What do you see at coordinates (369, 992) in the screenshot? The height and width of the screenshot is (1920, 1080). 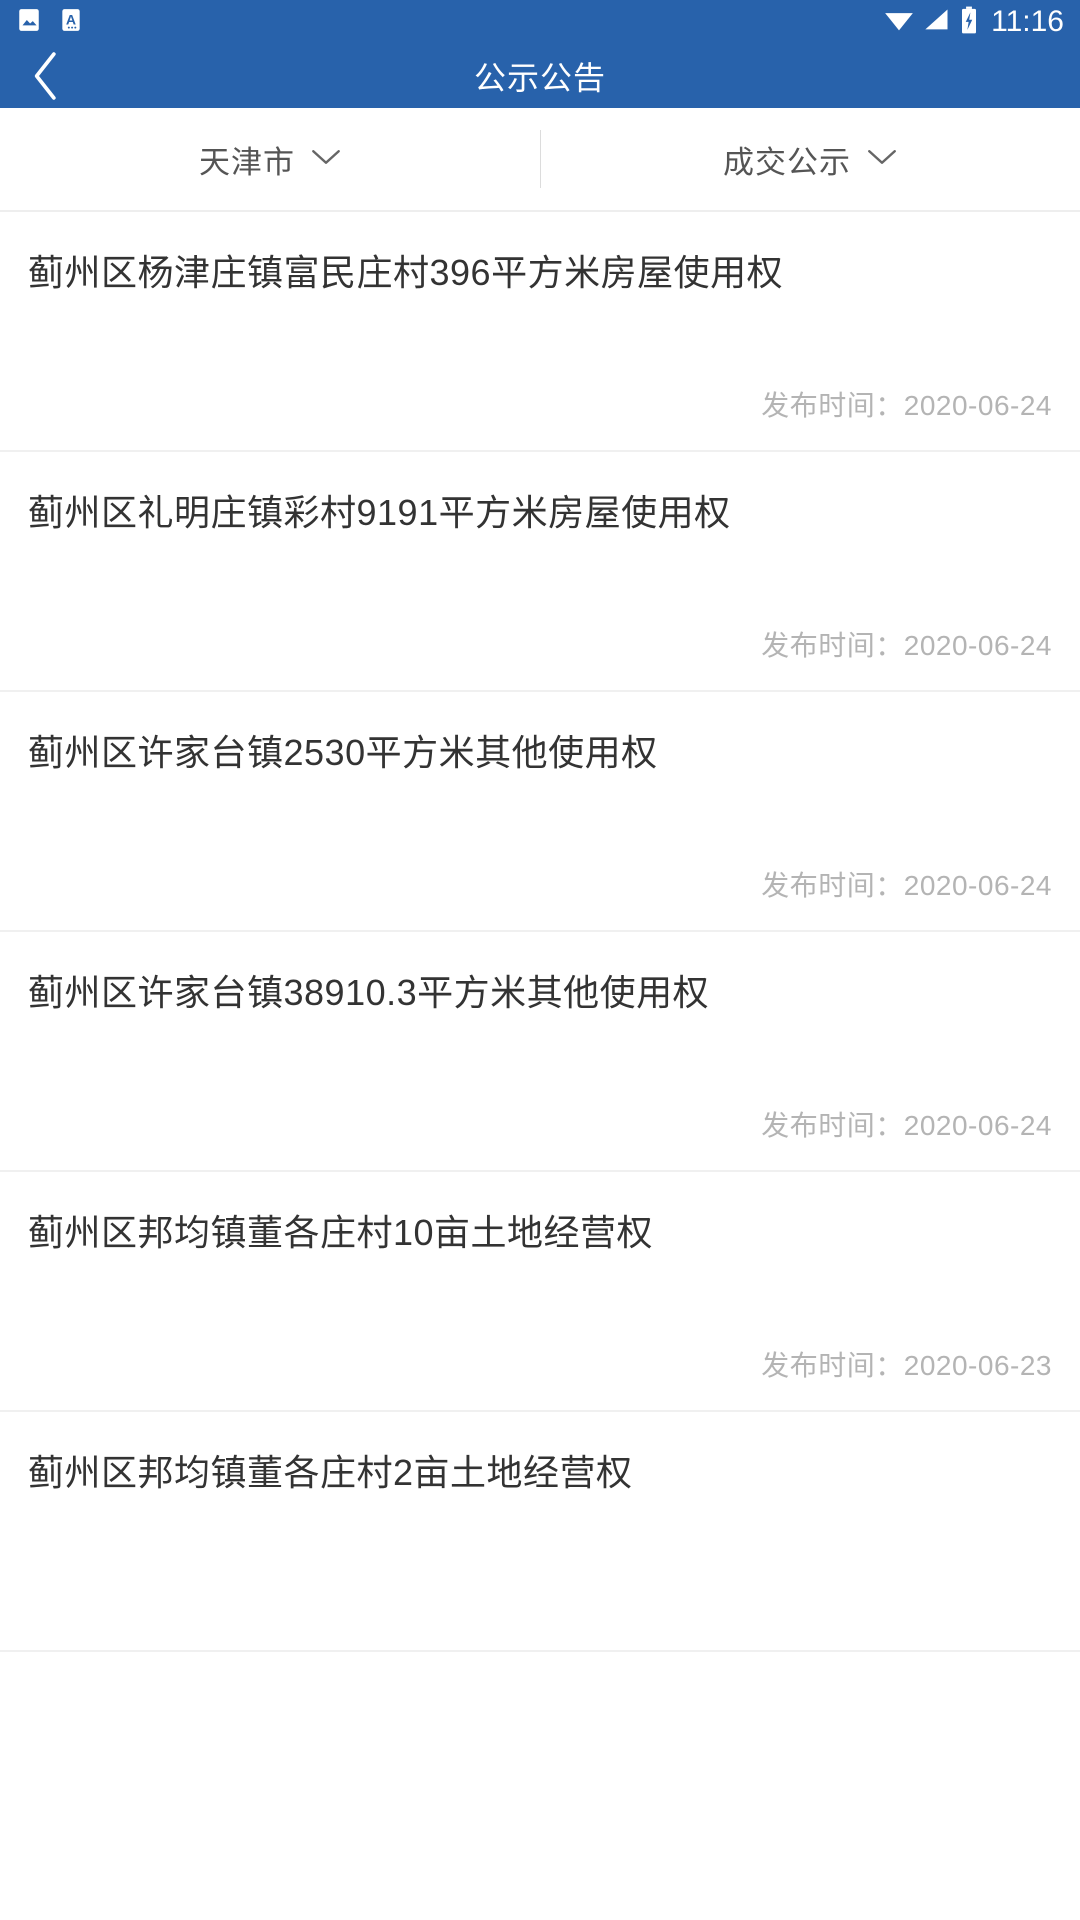 I see `announcement-title: 蓟州区许家台镇38910.3平方米其他使用权` at bounding box center [369, 992].